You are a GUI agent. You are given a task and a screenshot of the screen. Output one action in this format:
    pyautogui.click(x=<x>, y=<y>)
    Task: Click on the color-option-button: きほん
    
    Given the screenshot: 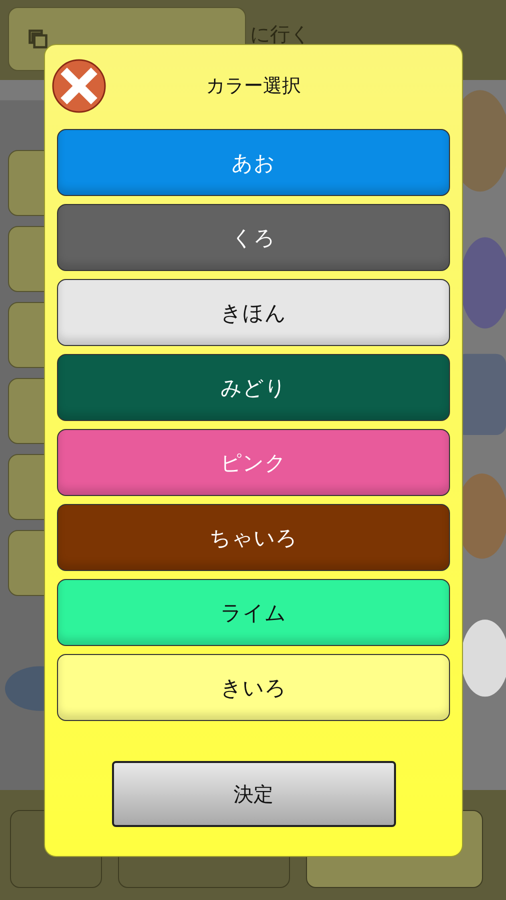 What is the action you would take?
    pyautogui.click(x=253, y=312)
    